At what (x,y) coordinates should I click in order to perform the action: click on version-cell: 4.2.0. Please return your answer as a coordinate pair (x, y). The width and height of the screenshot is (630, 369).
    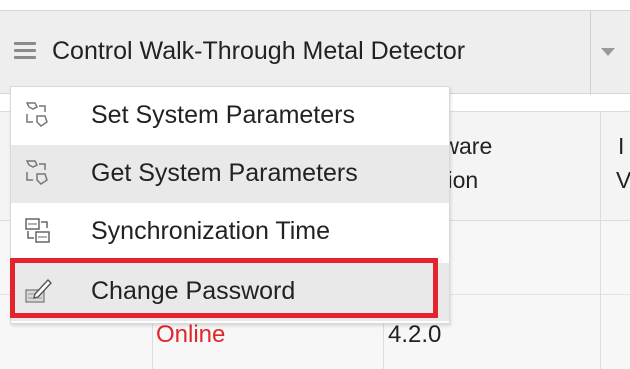
    Looking at the image, I should click on (415, 334).